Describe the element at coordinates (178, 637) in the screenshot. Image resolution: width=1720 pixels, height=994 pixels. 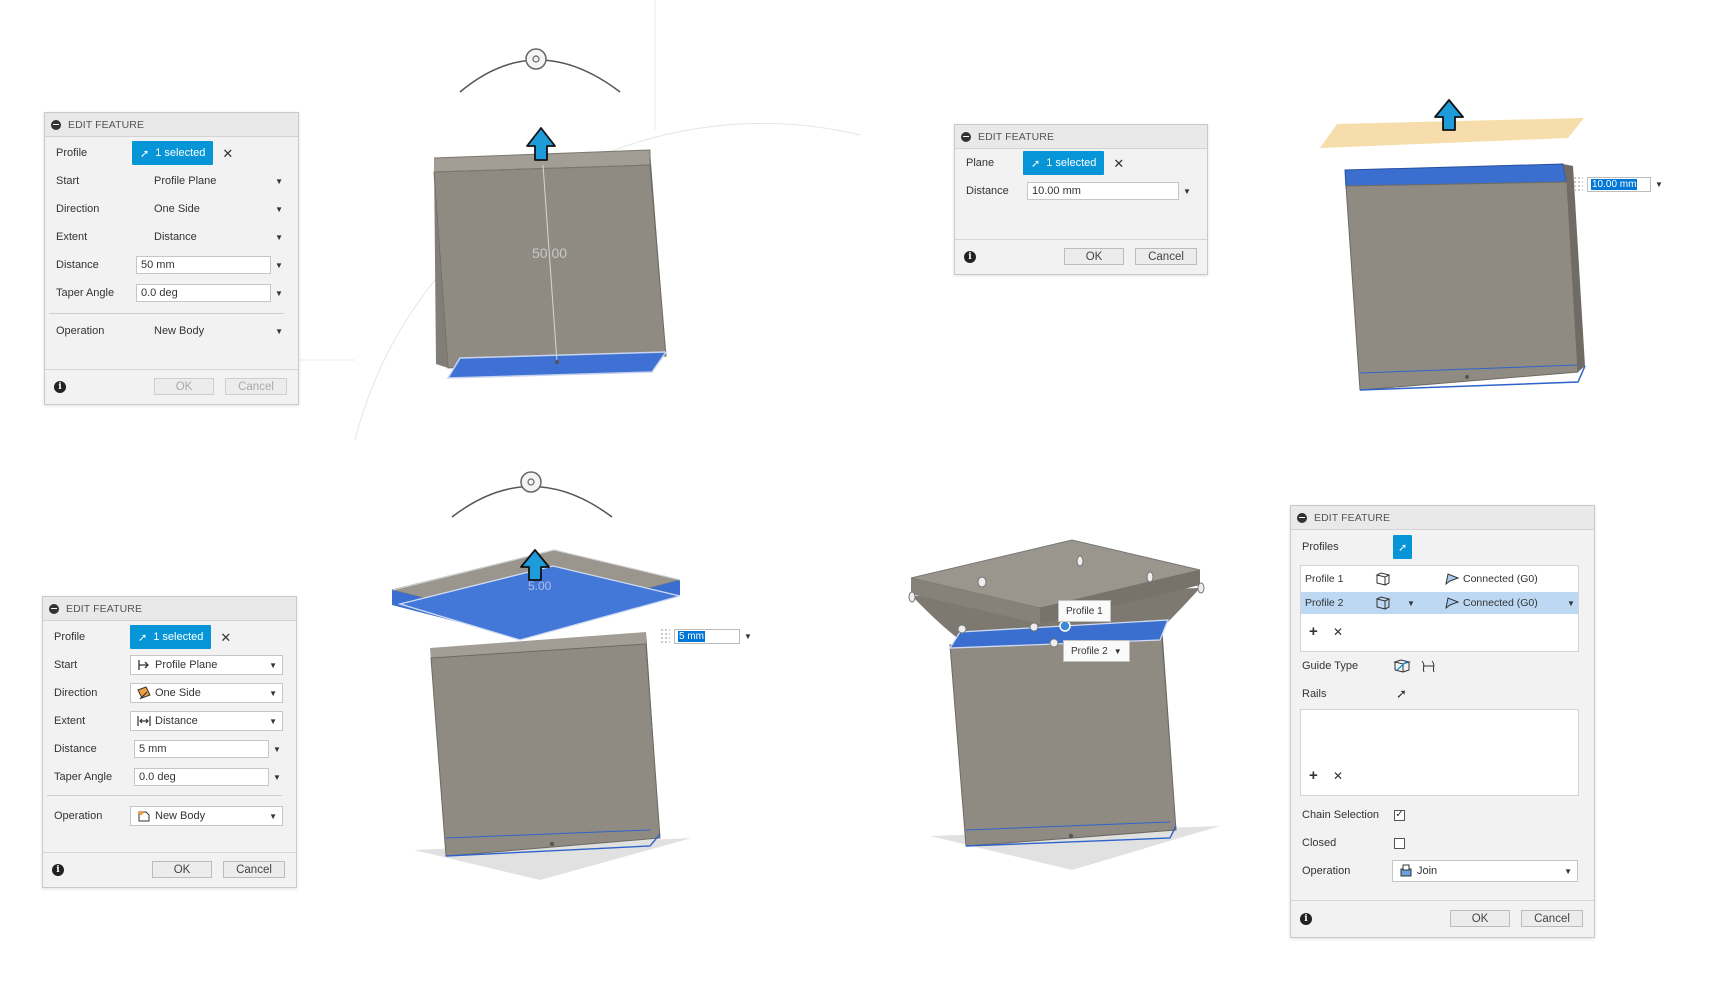
I see `profile-select-text: 1 selected` at that location.